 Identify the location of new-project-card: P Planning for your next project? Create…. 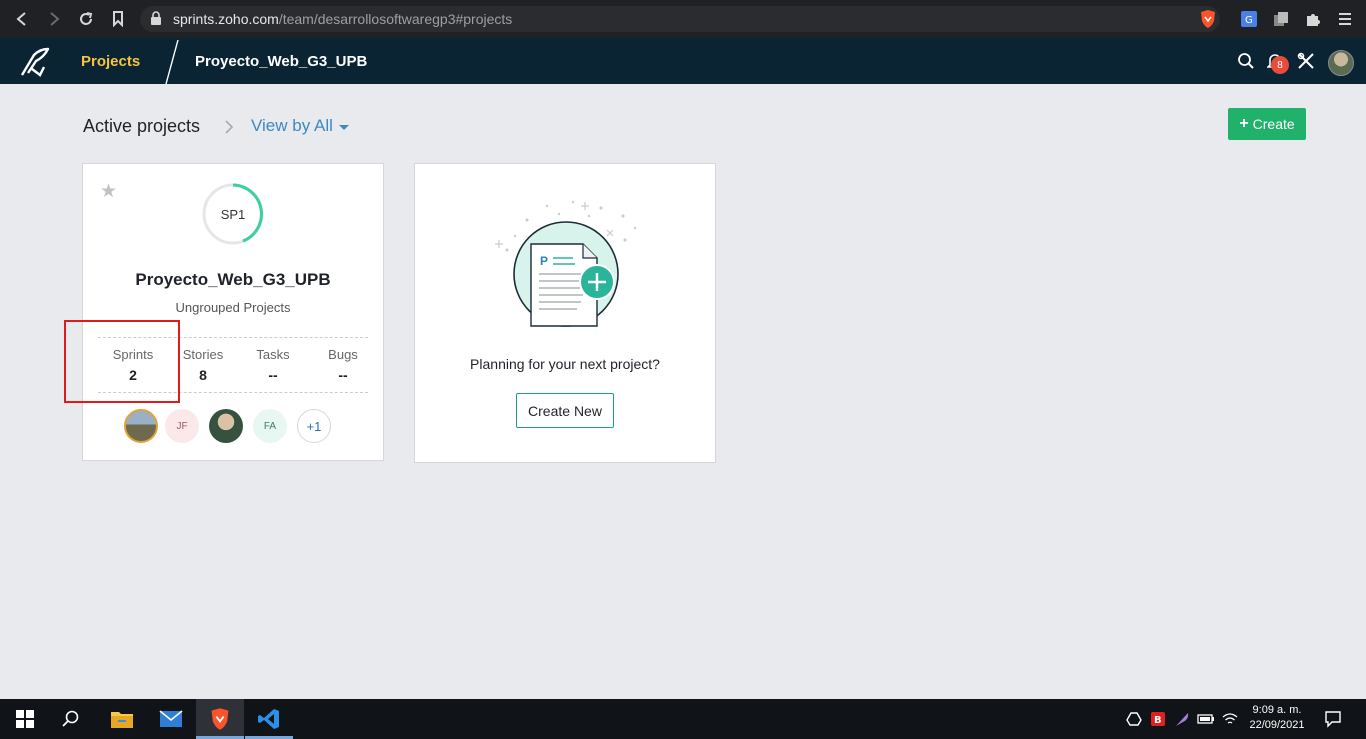
(565, 313).